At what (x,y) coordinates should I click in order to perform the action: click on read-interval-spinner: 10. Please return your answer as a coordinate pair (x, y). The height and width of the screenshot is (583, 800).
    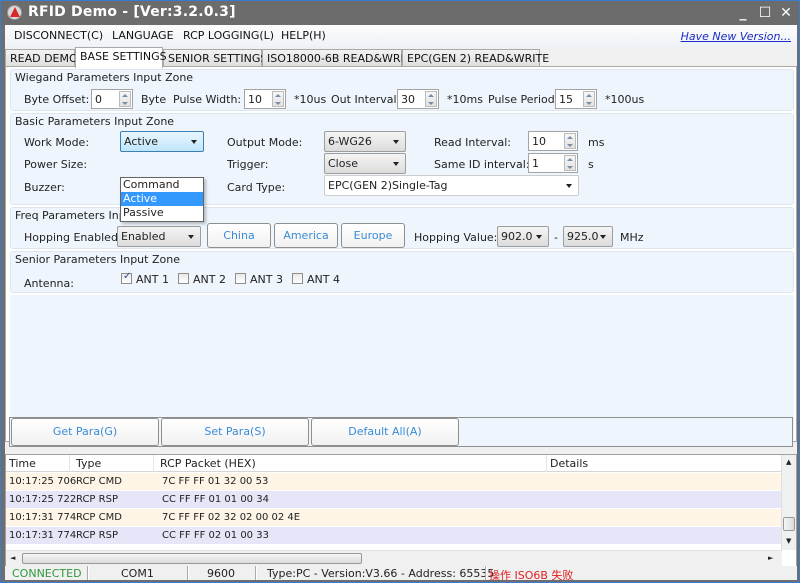
    Looking at the image, I should click on (553, 141).